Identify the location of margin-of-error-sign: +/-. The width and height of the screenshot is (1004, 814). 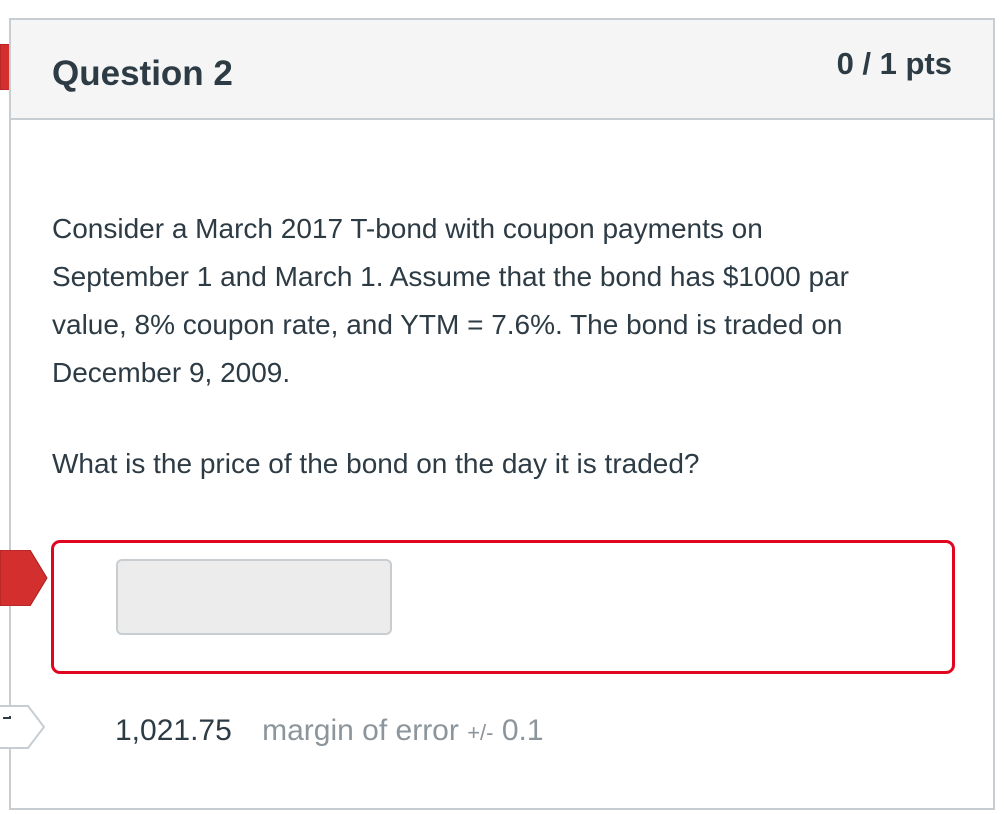
(480, 732).